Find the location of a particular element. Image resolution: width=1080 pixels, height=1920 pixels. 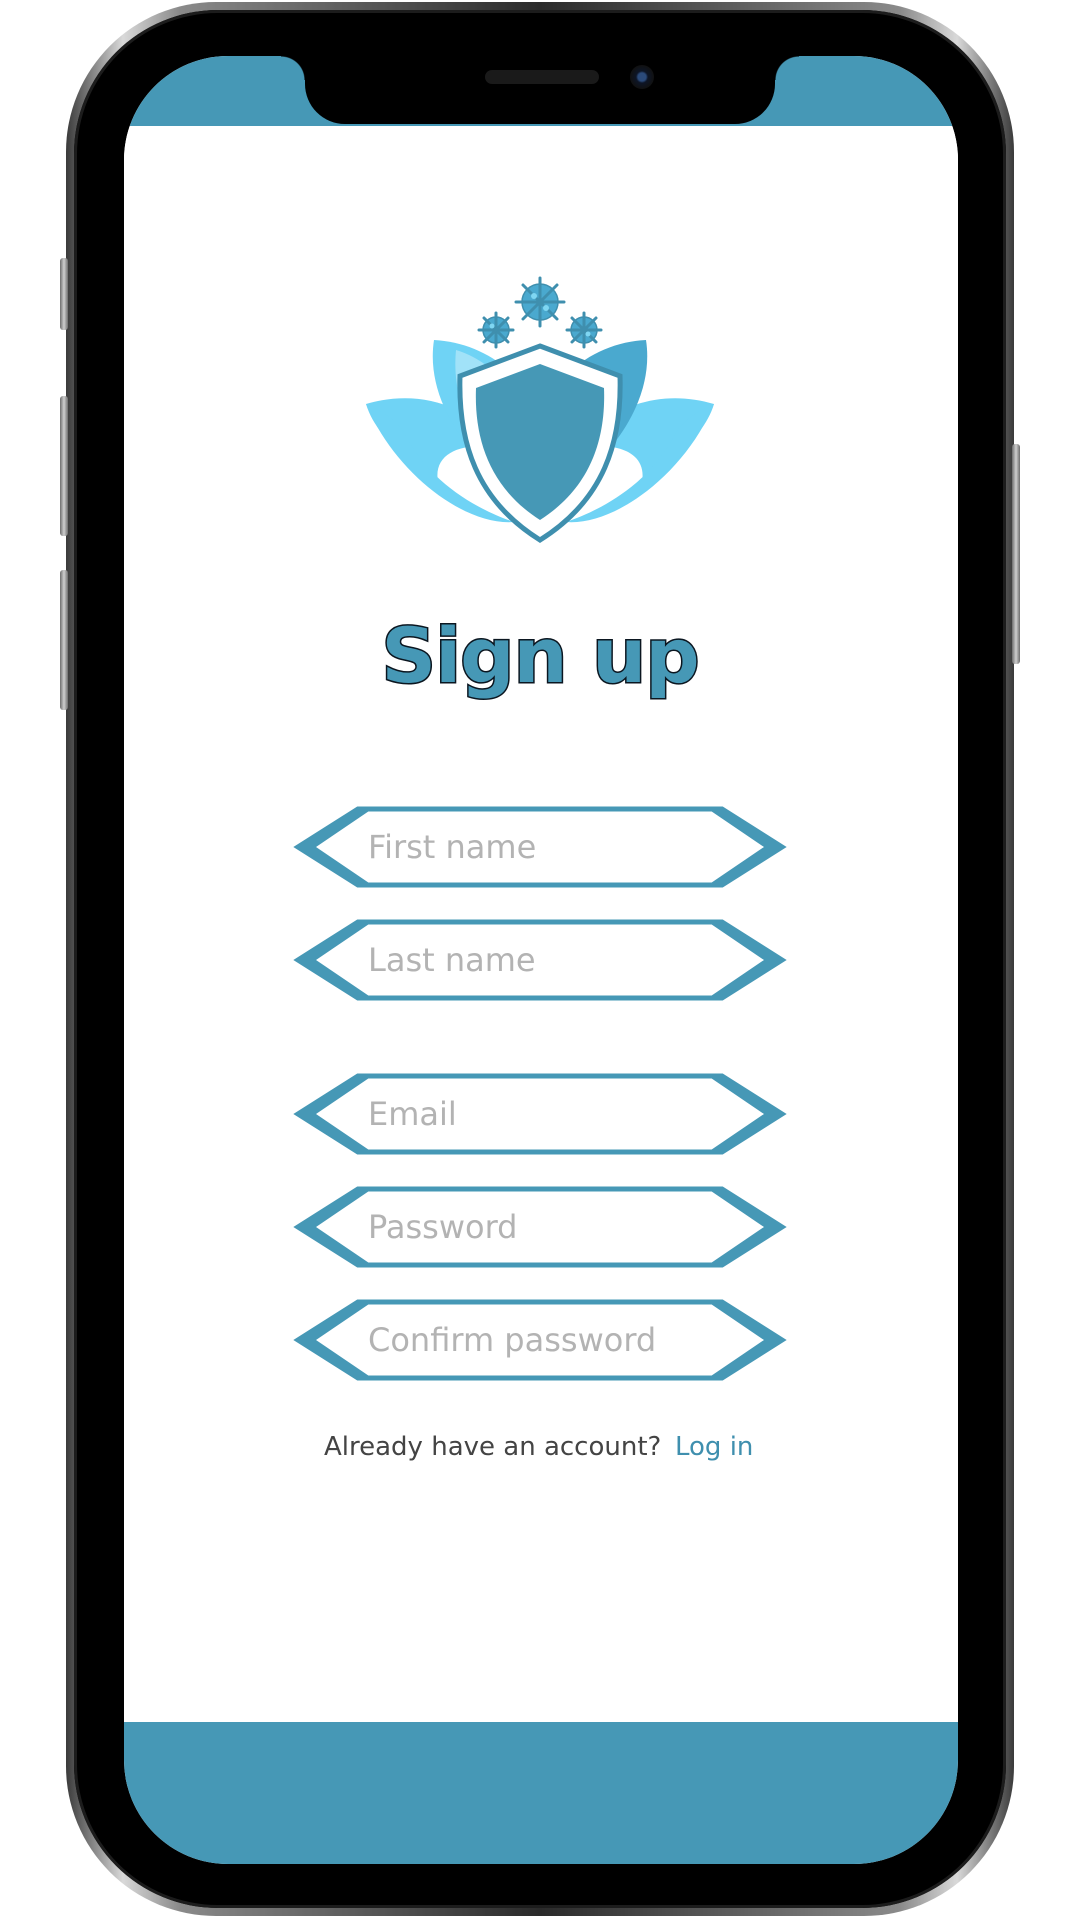

confirm-password-input is located at coordinates (538, 1340).